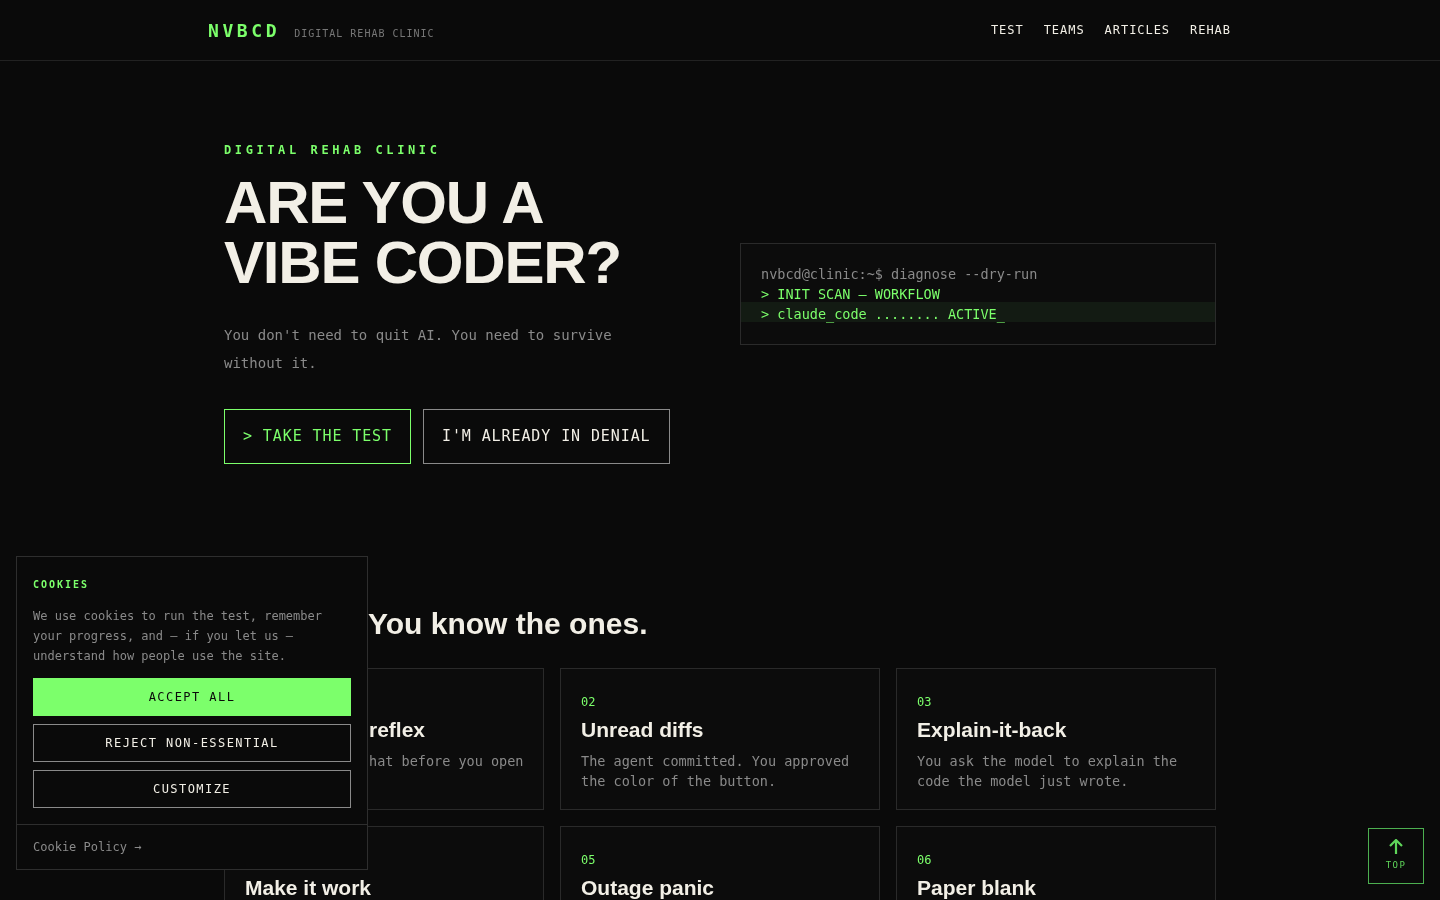 The height and width of the screenshot is (900, 1440). What do you see at coordinates (546, 436) in the screenshot?
I see `denial-button: I'M ALREADY IN DENIAL` at bounding box center [546, 436].